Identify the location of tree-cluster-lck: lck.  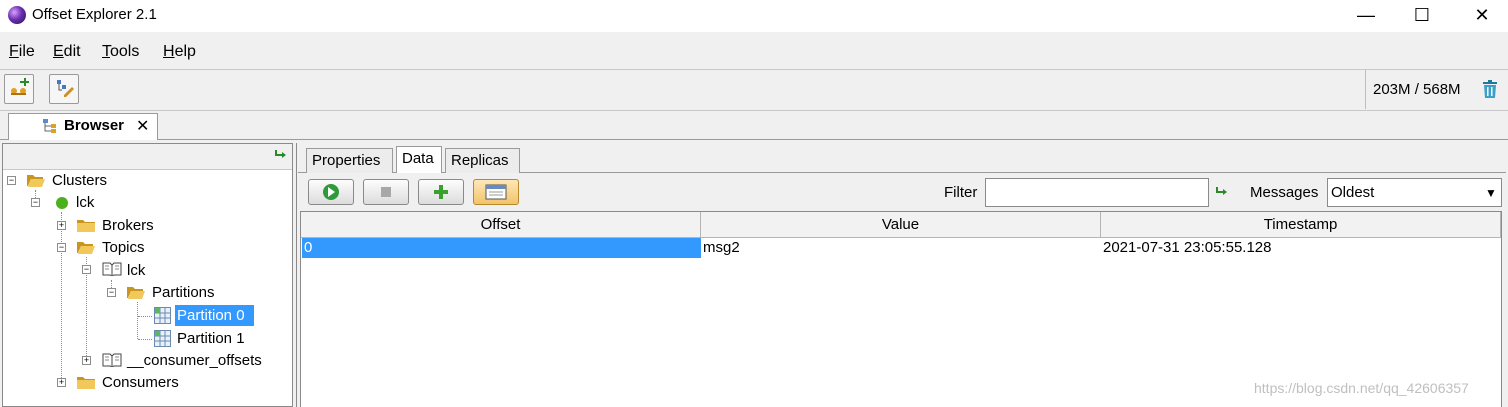
(85, 202).